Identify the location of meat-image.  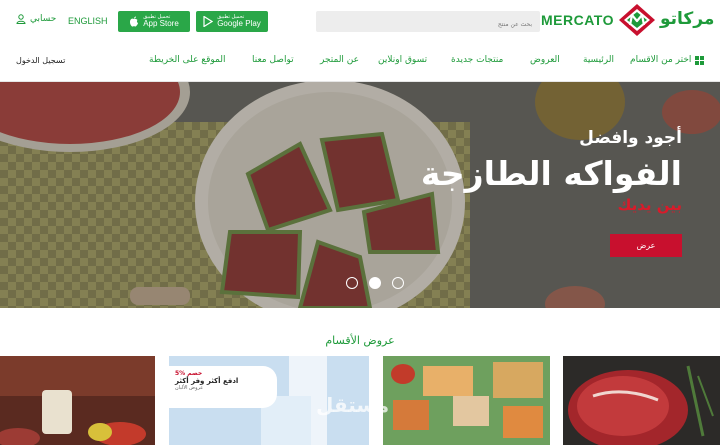
(641, 400).